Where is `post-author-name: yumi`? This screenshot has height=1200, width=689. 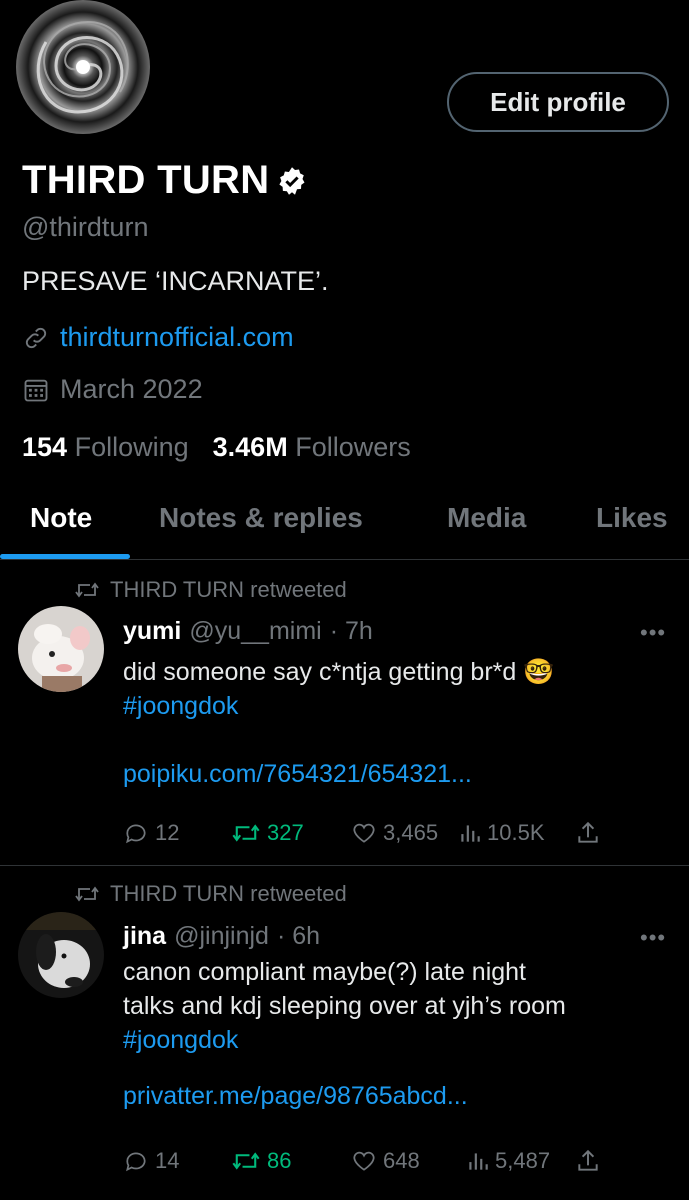
post-author-name: yumi is located at coordinates (152, 631).